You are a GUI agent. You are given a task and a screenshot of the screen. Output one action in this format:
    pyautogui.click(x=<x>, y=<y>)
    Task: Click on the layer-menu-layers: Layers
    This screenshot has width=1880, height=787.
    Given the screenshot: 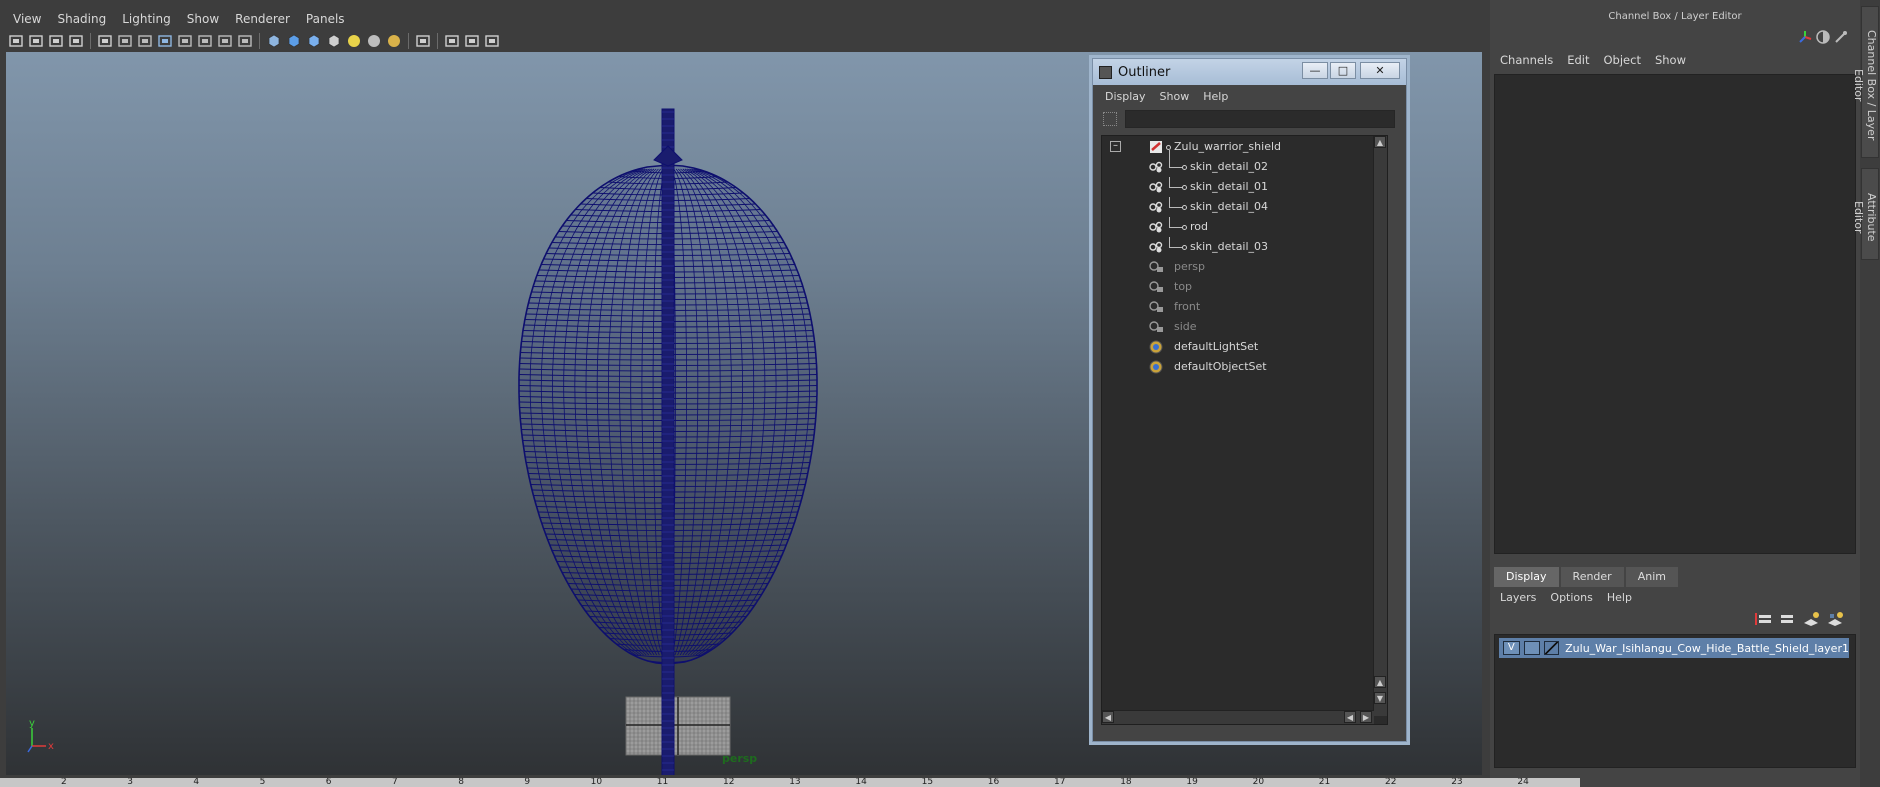 What is the action you would take?
    pyautogui.click(x=1519, y=597)
    